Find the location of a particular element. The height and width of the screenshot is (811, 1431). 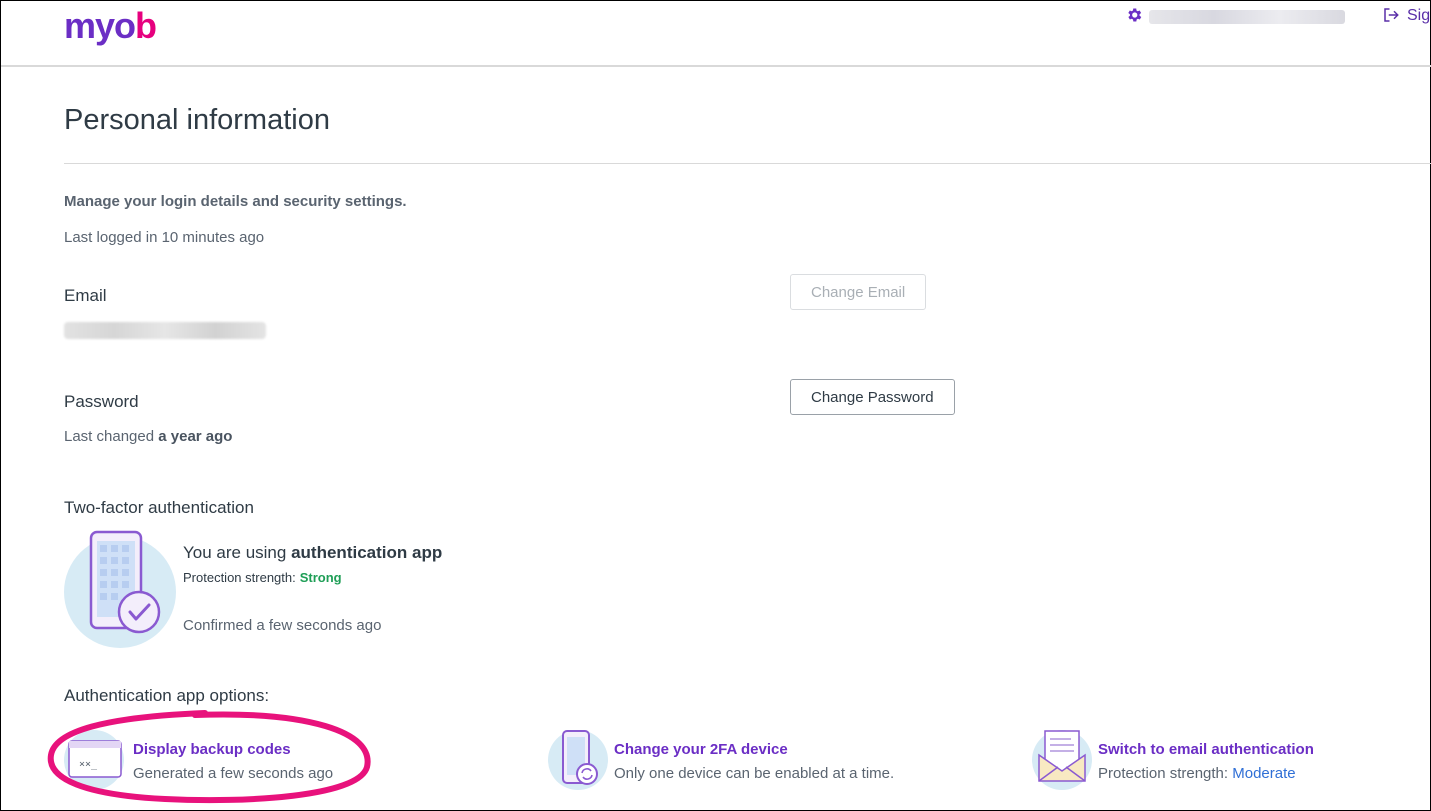

sign-out-link: Sig is located at coordinates (1418, 16).